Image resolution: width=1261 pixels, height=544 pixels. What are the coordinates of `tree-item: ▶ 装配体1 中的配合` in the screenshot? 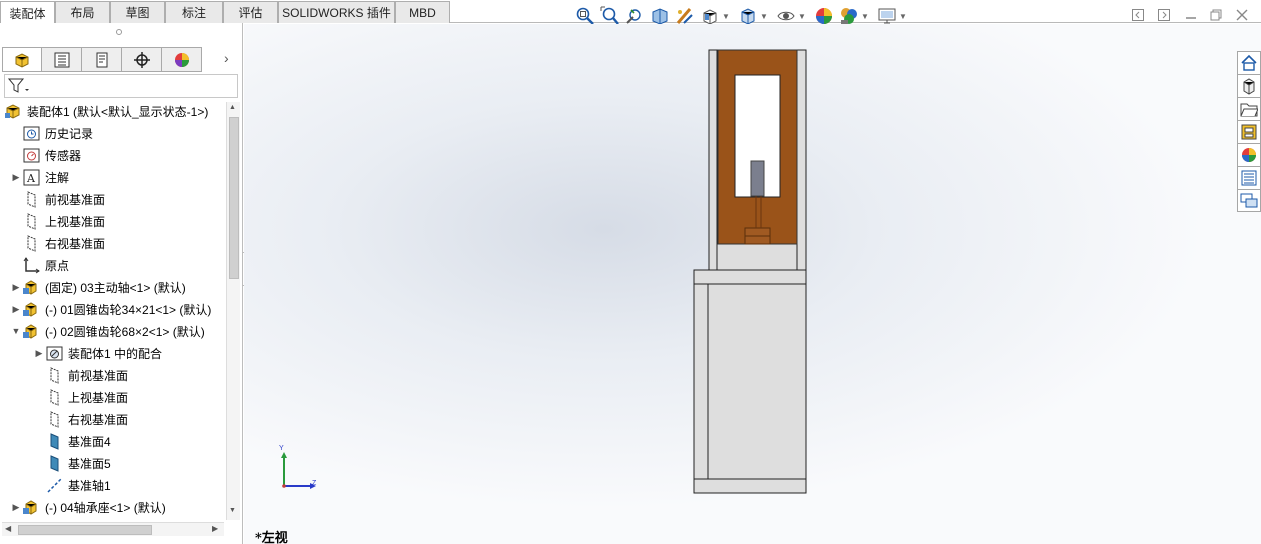 It's located at (113, 353).